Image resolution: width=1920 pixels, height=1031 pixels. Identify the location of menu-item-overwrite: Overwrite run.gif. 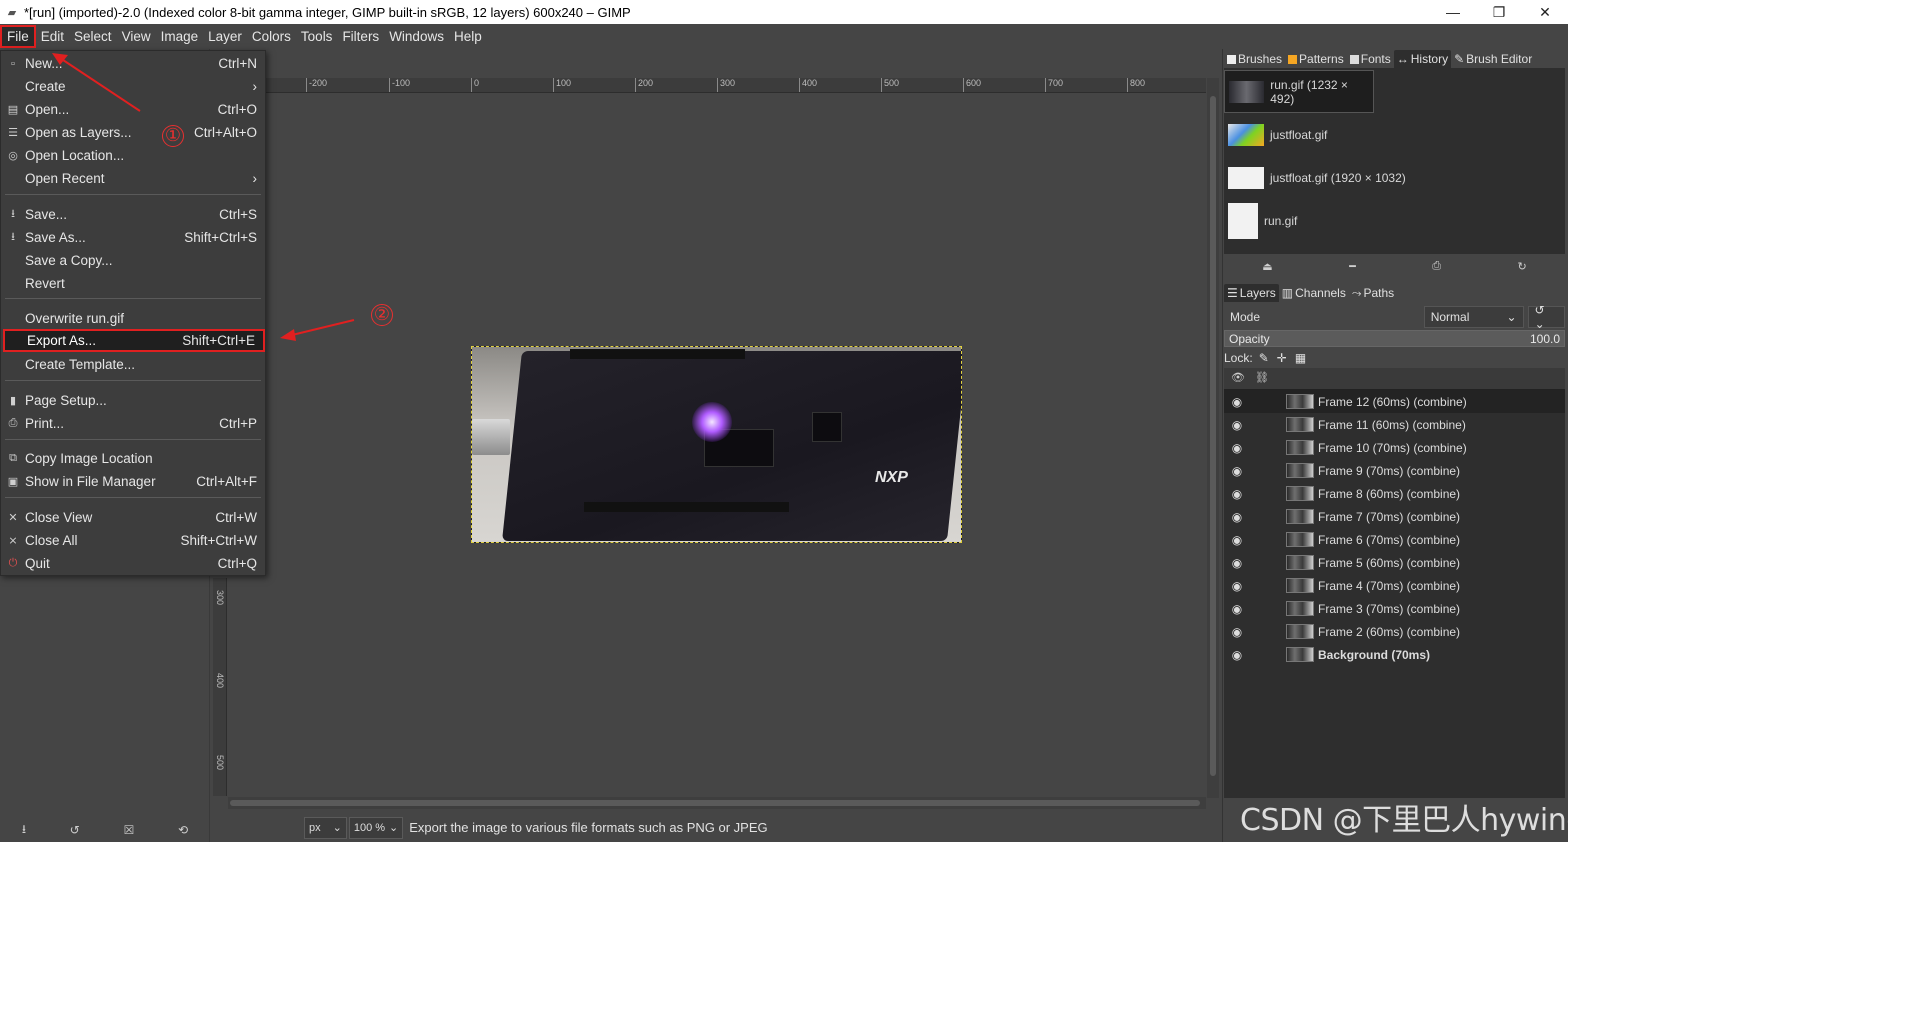
(134, 318).